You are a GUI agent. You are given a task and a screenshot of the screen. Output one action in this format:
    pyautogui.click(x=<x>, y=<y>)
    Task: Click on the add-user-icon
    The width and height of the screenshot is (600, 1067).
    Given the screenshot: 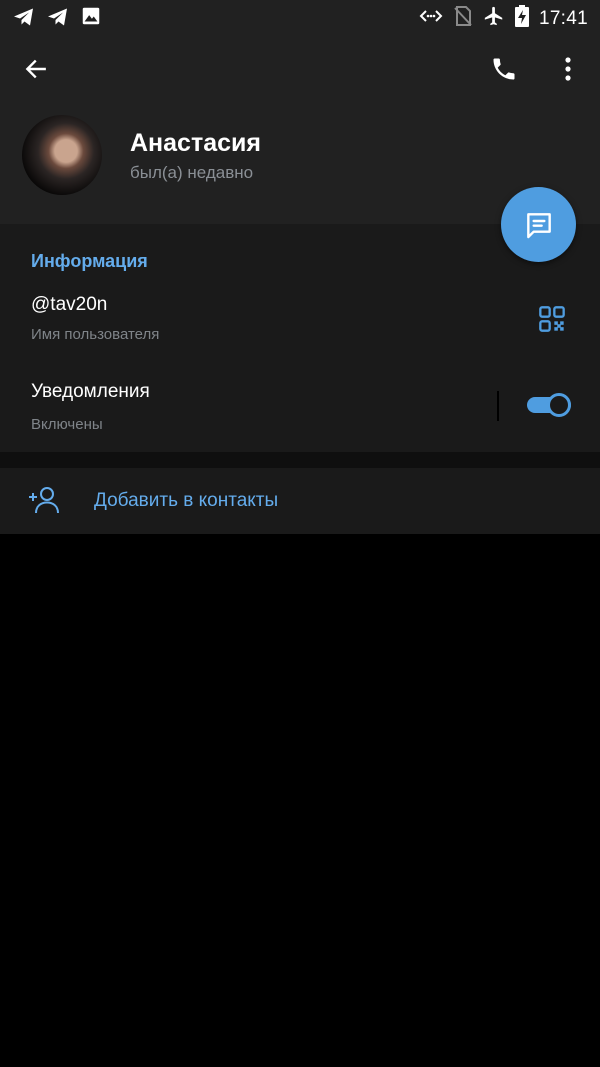 What is the action you would take?
    pyautogui.click(x=44, y=500)
    